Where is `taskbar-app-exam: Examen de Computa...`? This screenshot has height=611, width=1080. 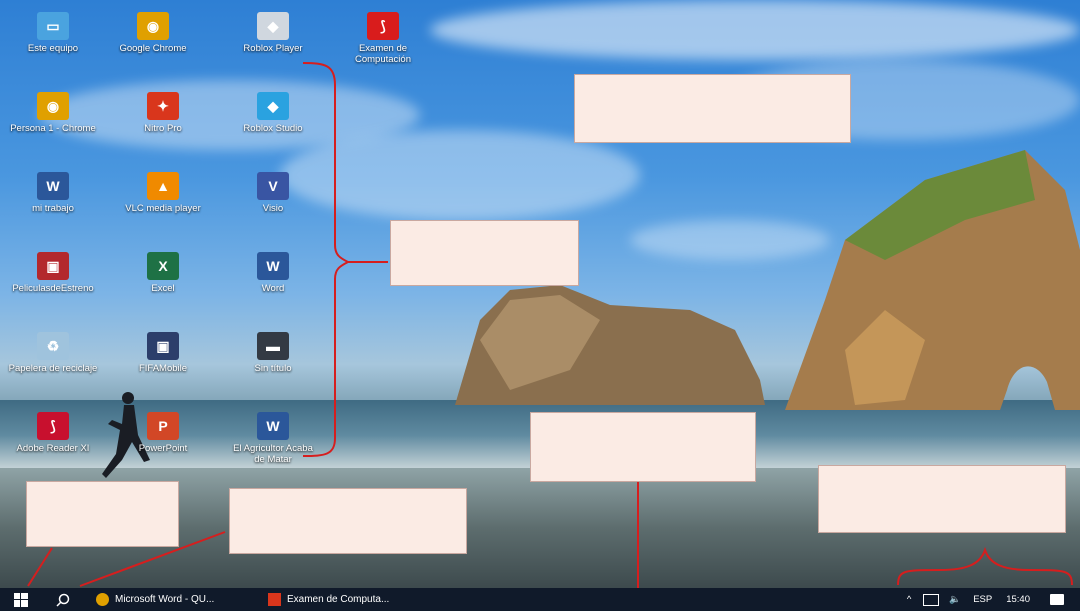
taskbar-app-exam: Examen de Computa... is located at coordinates (328, 599).